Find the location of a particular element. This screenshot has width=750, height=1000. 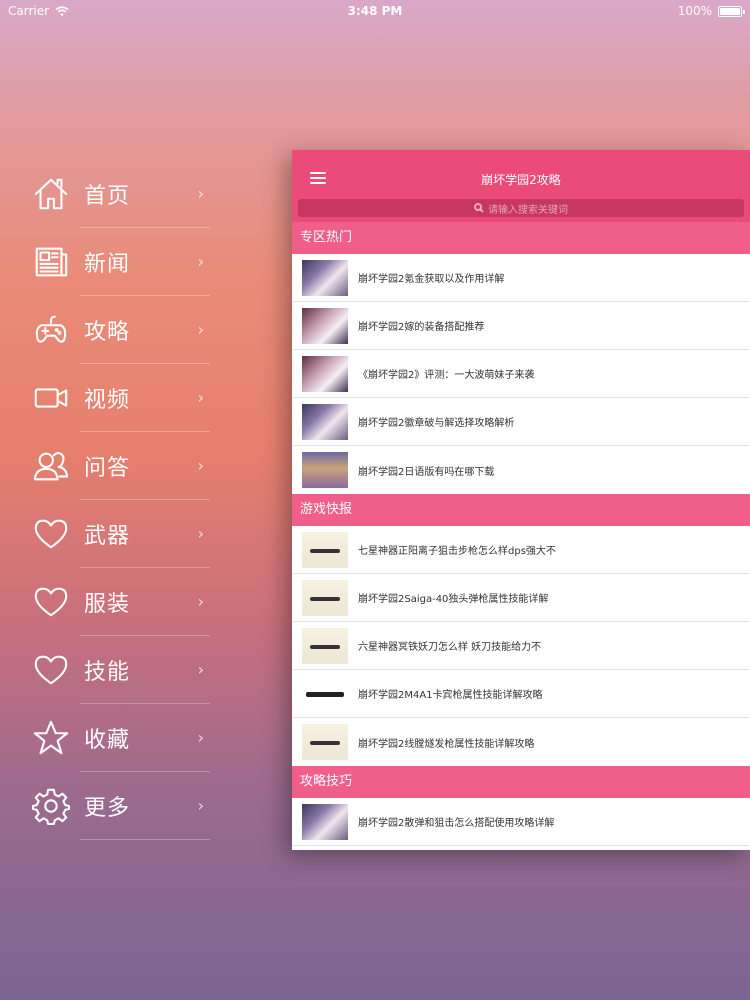

menu-item-label: 技能 is located at coordinates (107, 672).